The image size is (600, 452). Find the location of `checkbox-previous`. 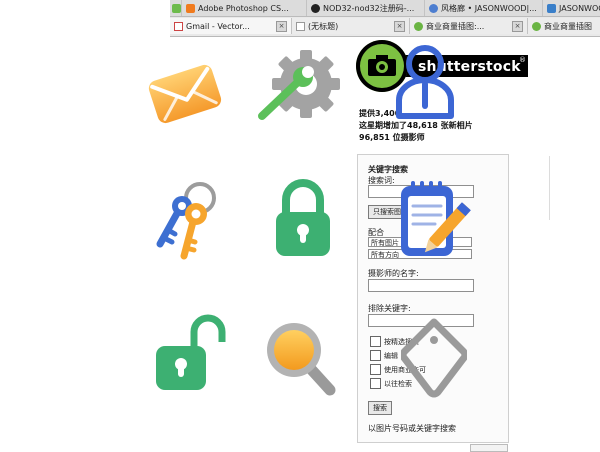

checkbox-previous is located at coordinates (375, 383).